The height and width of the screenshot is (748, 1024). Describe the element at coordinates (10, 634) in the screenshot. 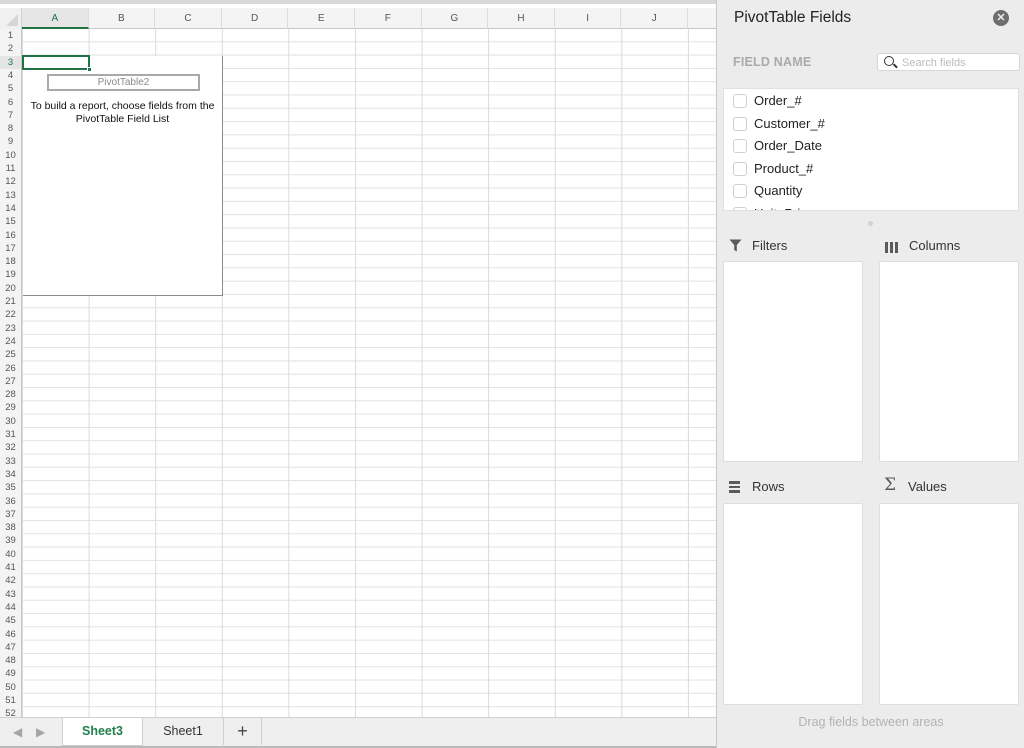

I see `row-header-46: 46` at that location.